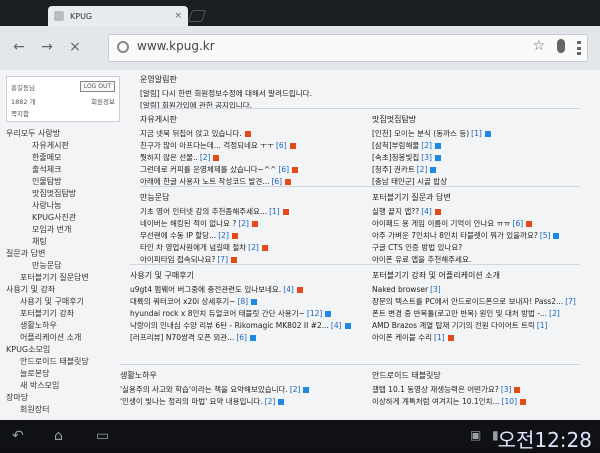 This screenshot has height=453, width=600. What do you see at coordinates (66, 302) in the screenshot?
I see `sidebar-item: 사용기 및 구매후기` at bounding box center [66, 302].